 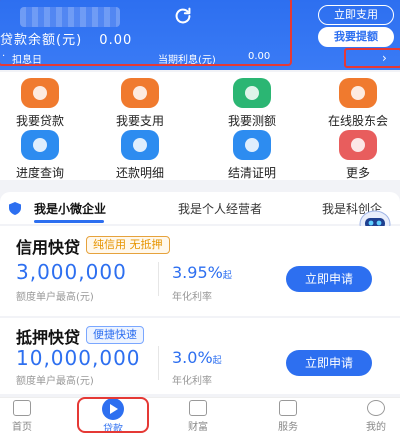 I want to click on nav-home: 首页, so click(x=26, y=416).